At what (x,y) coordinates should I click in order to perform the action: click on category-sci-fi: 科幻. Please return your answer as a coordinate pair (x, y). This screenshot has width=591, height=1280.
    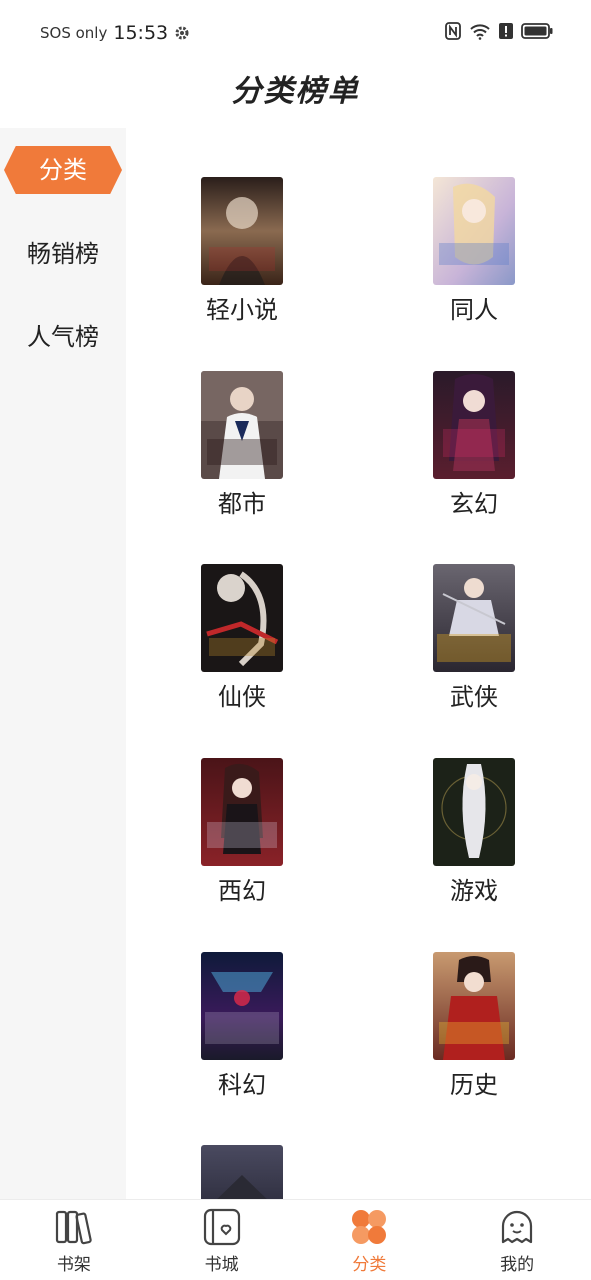
    Looking at the image, I should click on (242, 1026).